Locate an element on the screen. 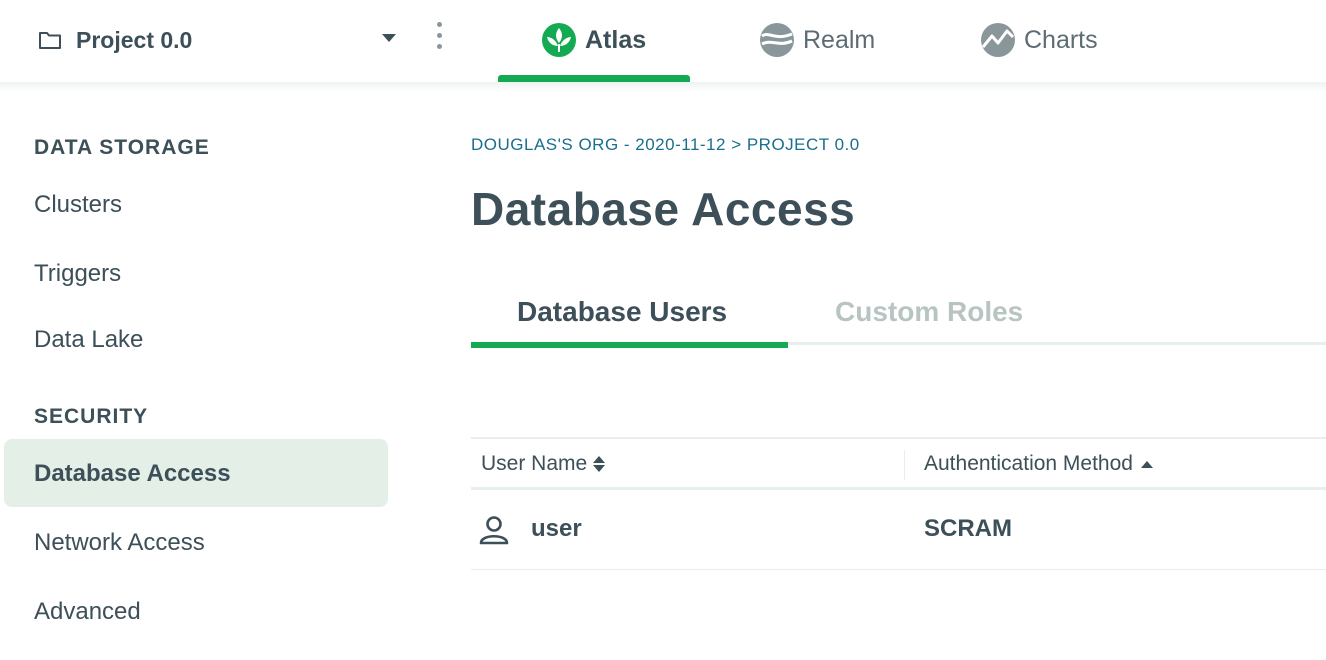 This screenshot has height=660, width=1326. sidebar-item-clusters: Clusters is located at coordinates (78, 205).